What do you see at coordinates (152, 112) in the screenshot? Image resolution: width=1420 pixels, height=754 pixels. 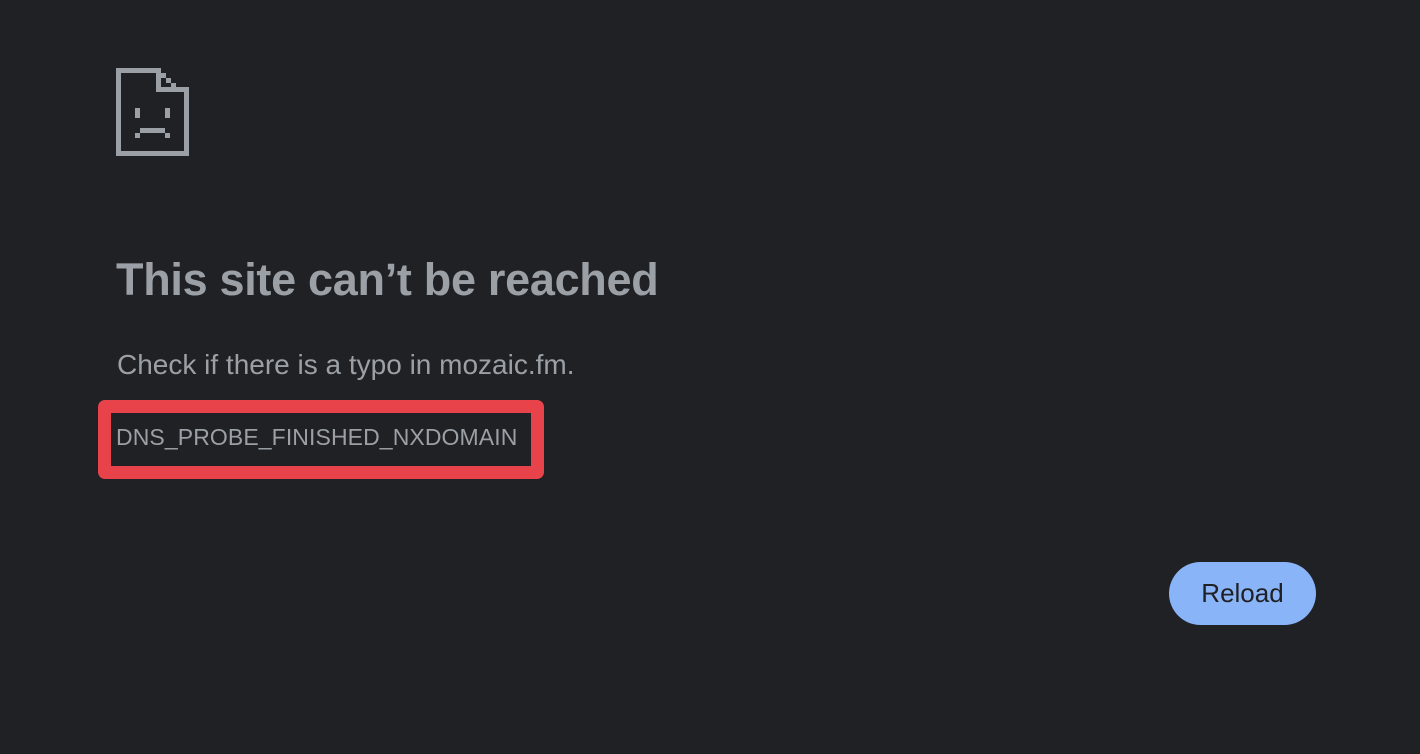 I see `sad-page-icon` at bounding box center [152, 112].